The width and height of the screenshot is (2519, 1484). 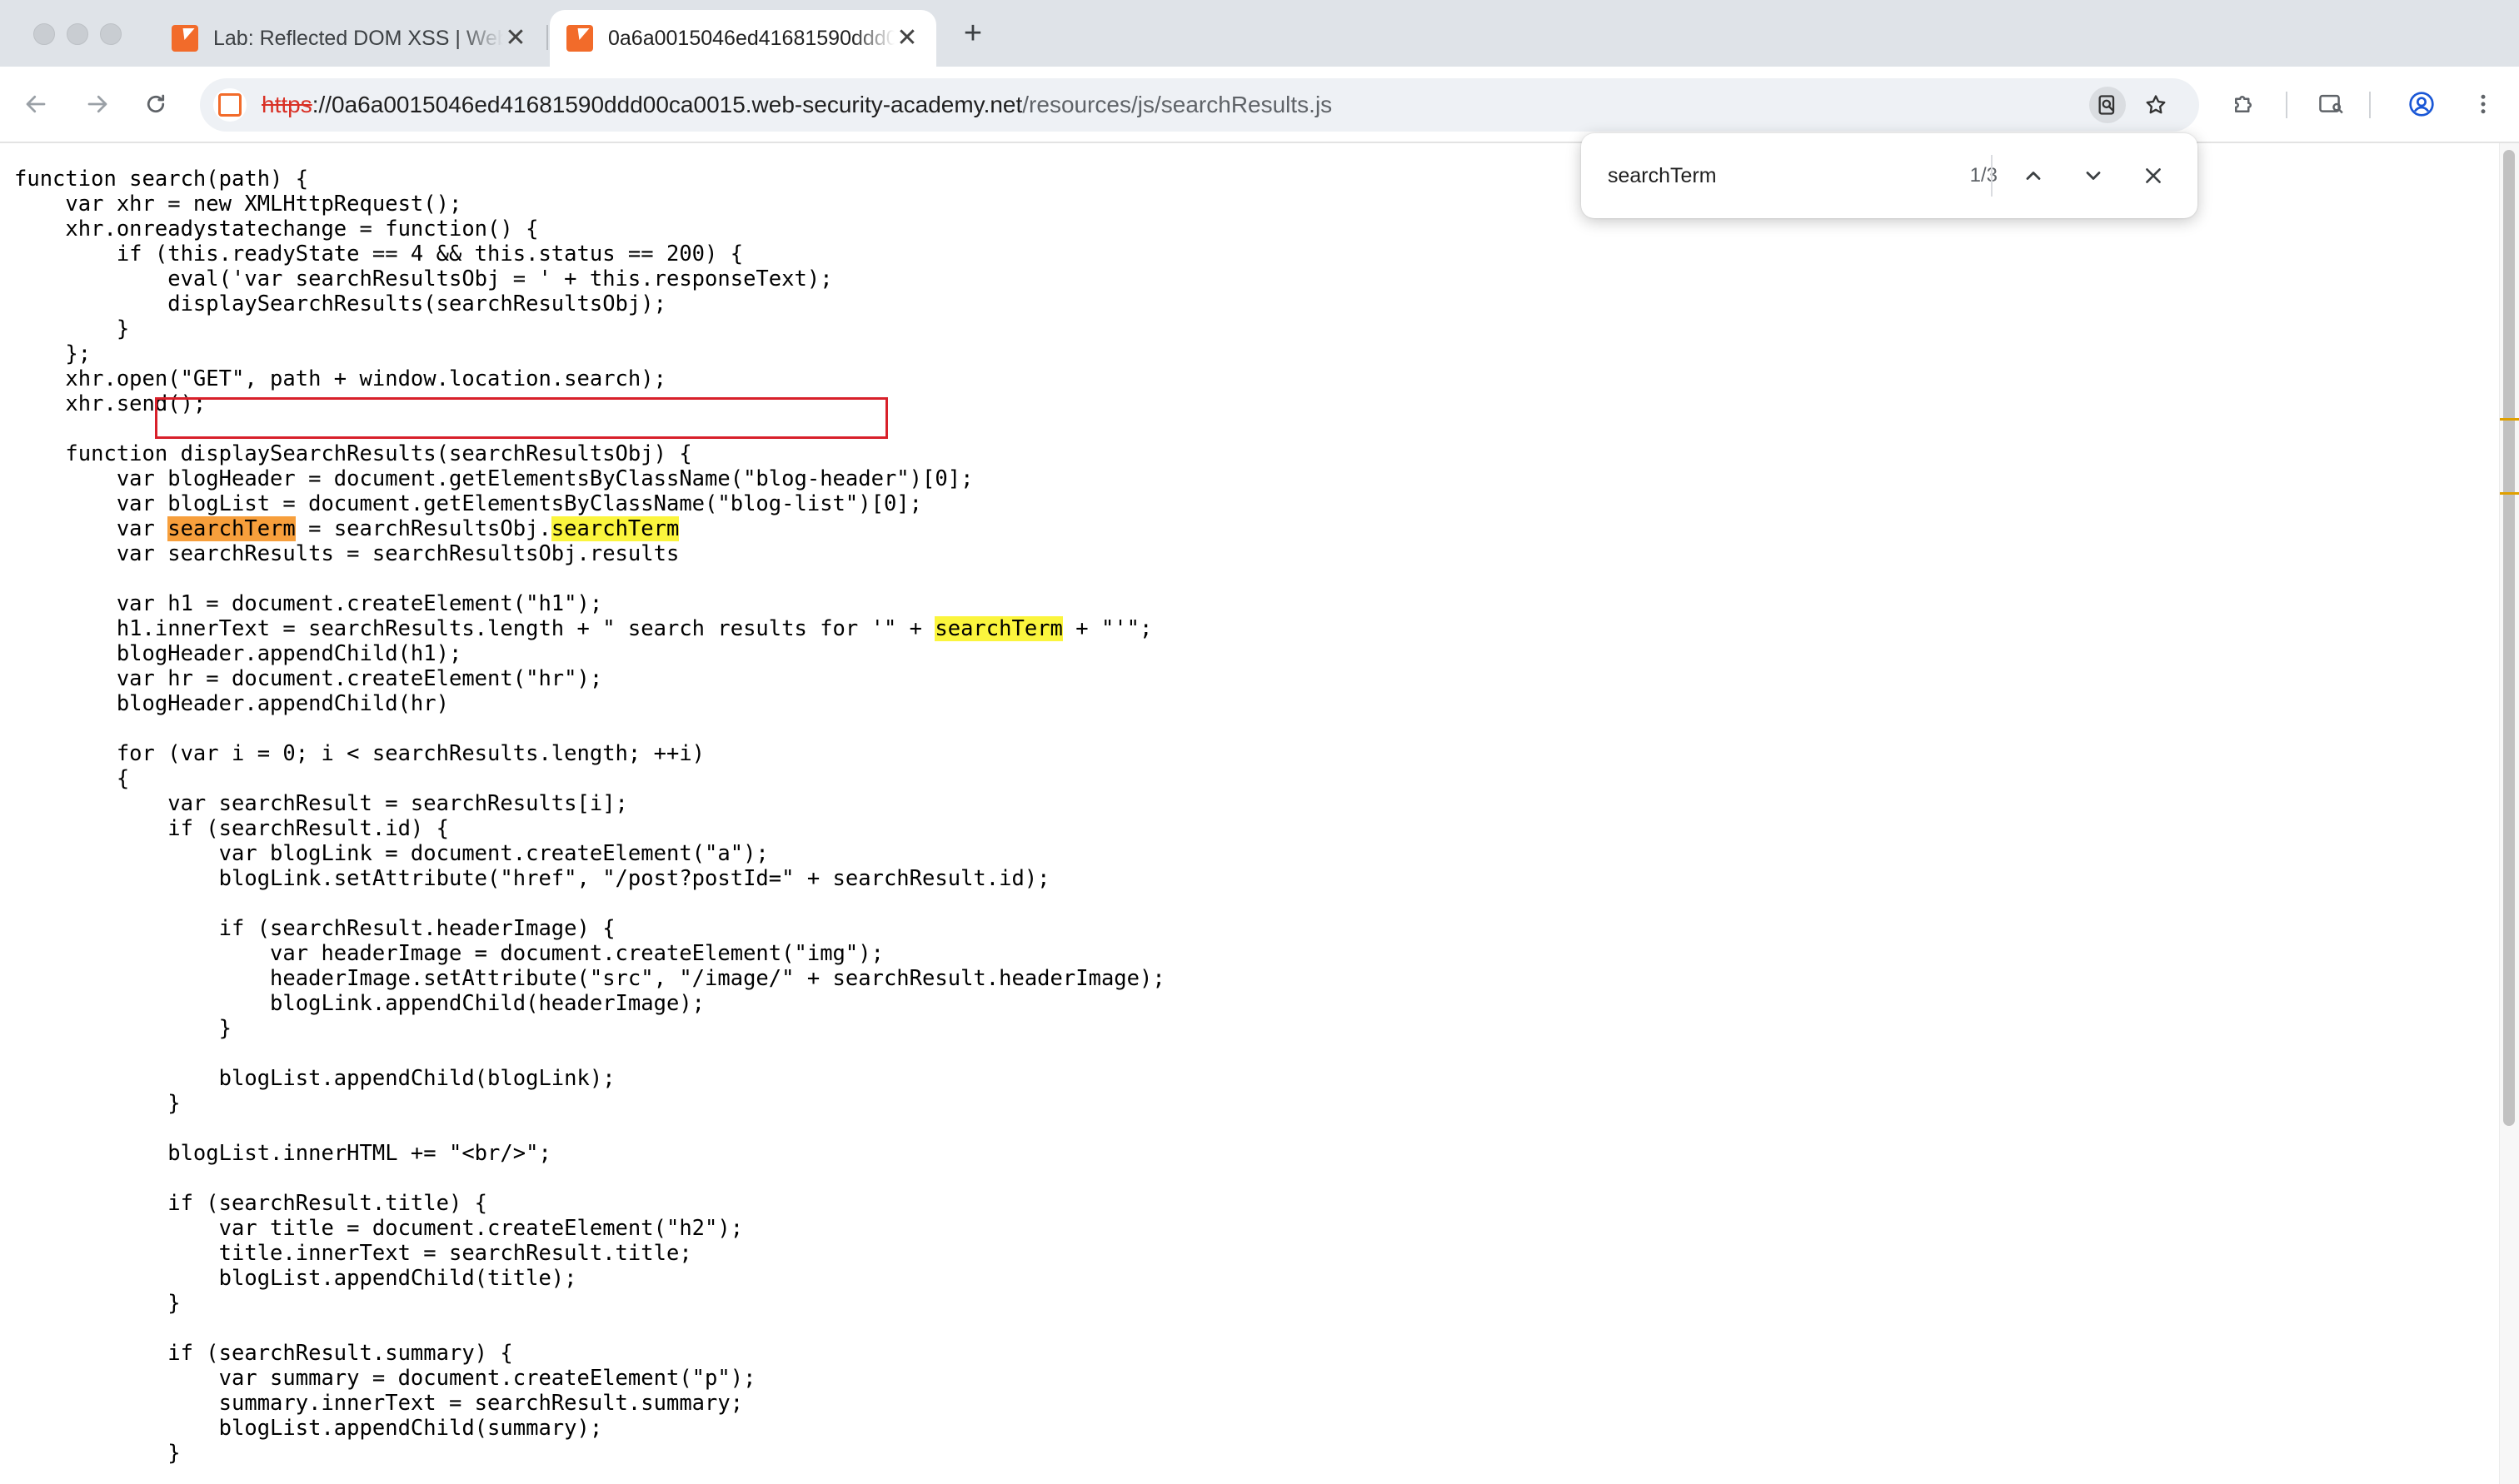 I want to click on code-line: blogList.appendChild(title);, so click(x=295, y=1278).